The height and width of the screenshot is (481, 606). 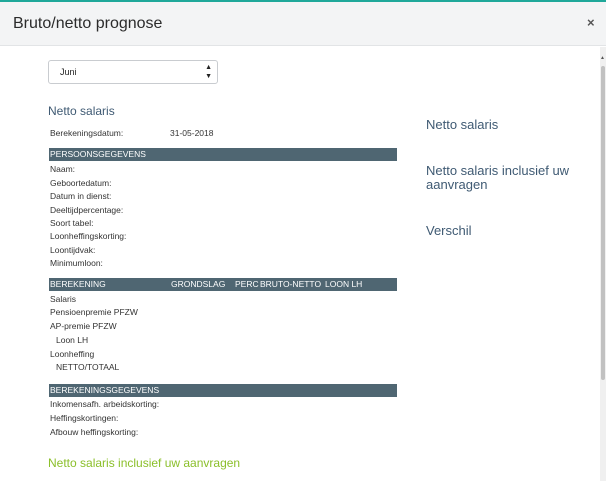 What do you see at coordinates (72, 340) in the screenshot?
I see `row-loon-lh: Loon LH` at bounding box center [72, 340].